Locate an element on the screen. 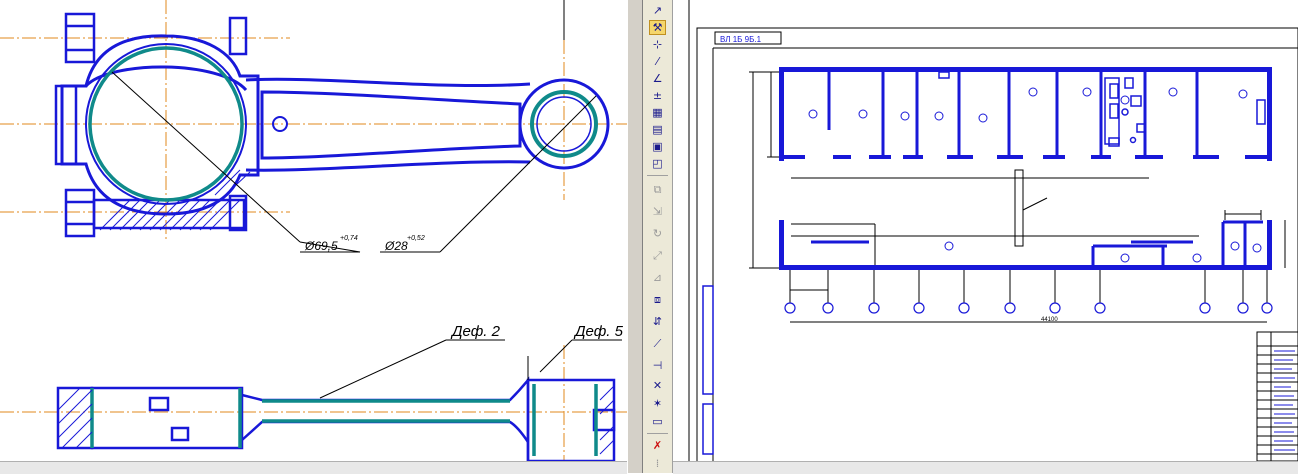 This screenshot has width=1298, height=474. axis-lines is located at coordinates (1028, 296).